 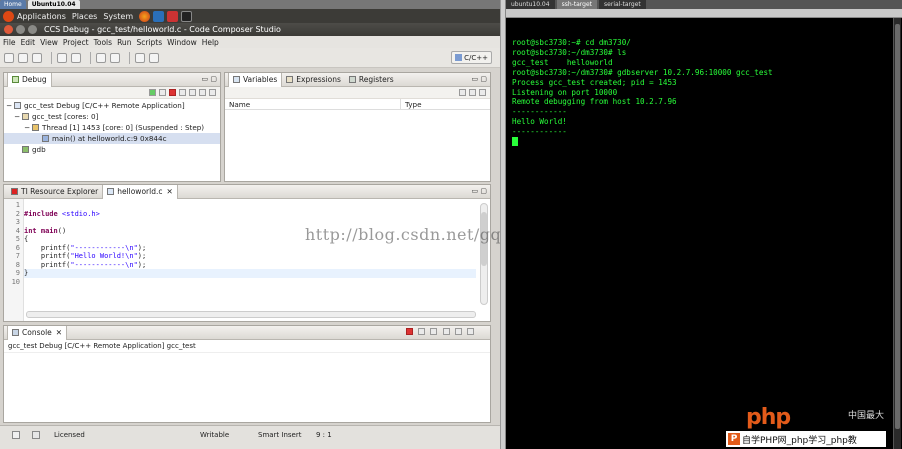 What do you see at coordinates (60, 191) in the screenshot?
I see `tab-ti-label: TI Resource Explorer` at bounding box center [60, 191].